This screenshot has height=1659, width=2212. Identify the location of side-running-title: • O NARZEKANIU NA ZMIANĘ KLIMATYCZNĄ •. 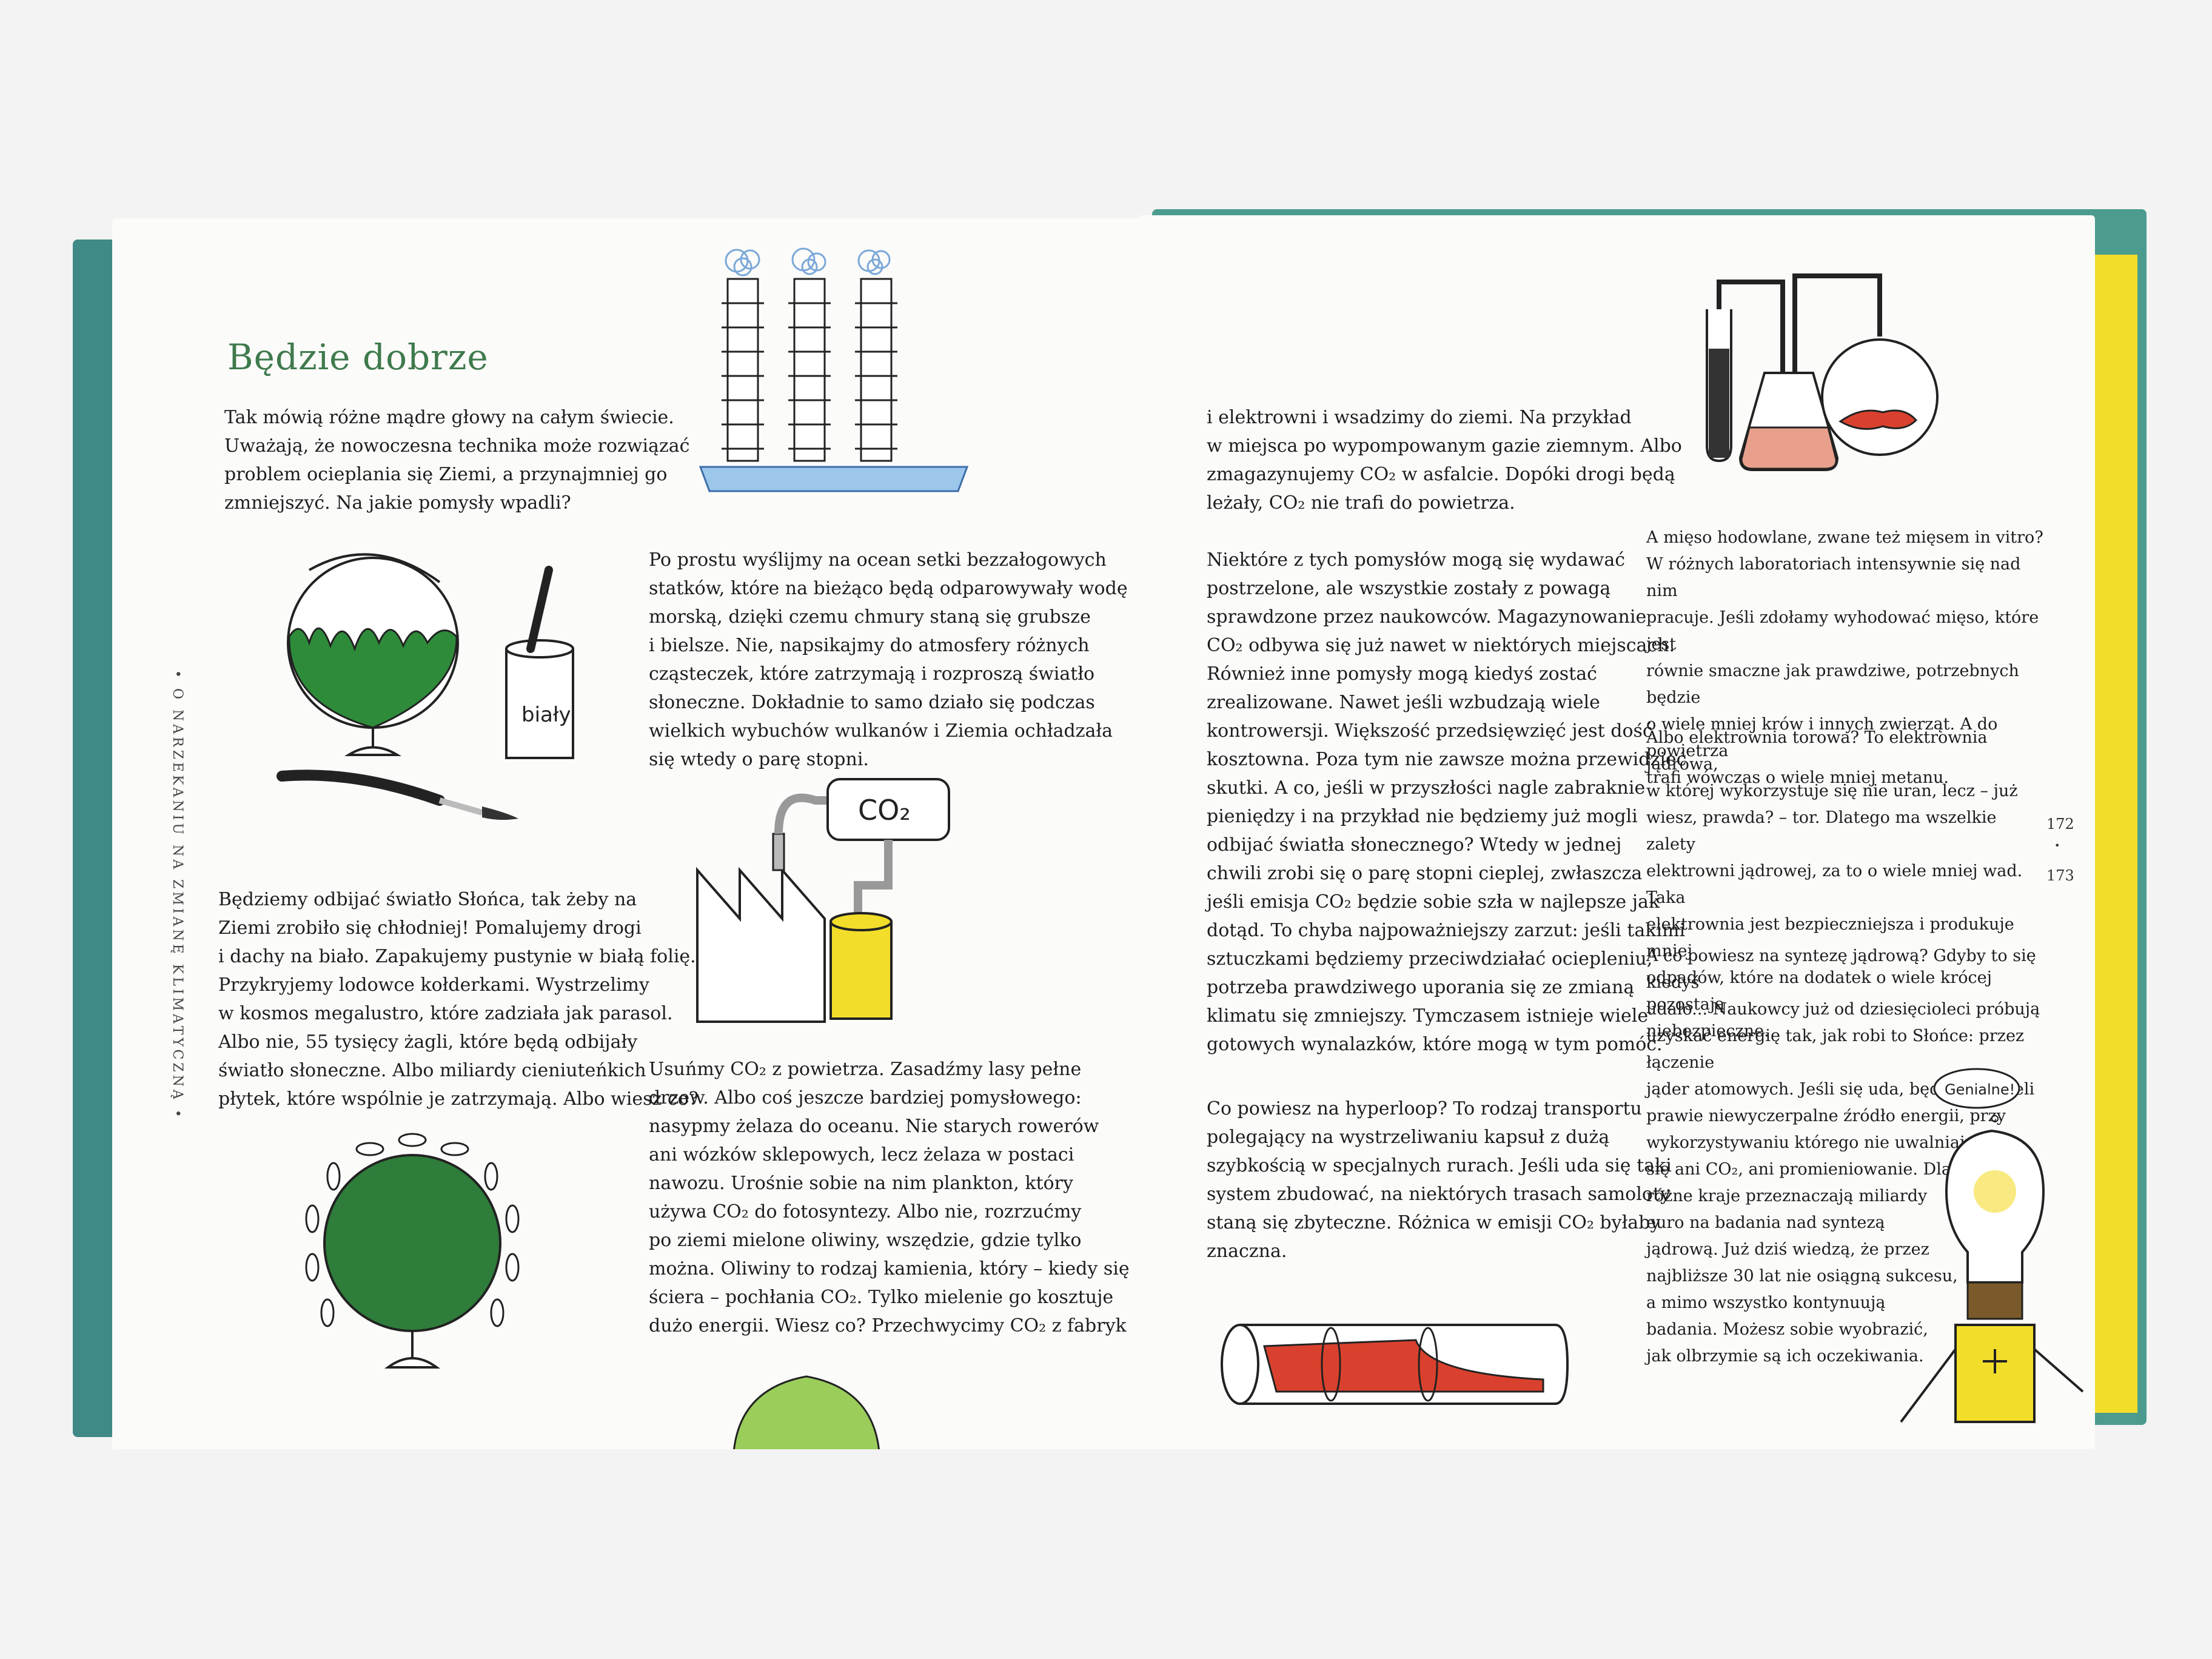
(177, 896).